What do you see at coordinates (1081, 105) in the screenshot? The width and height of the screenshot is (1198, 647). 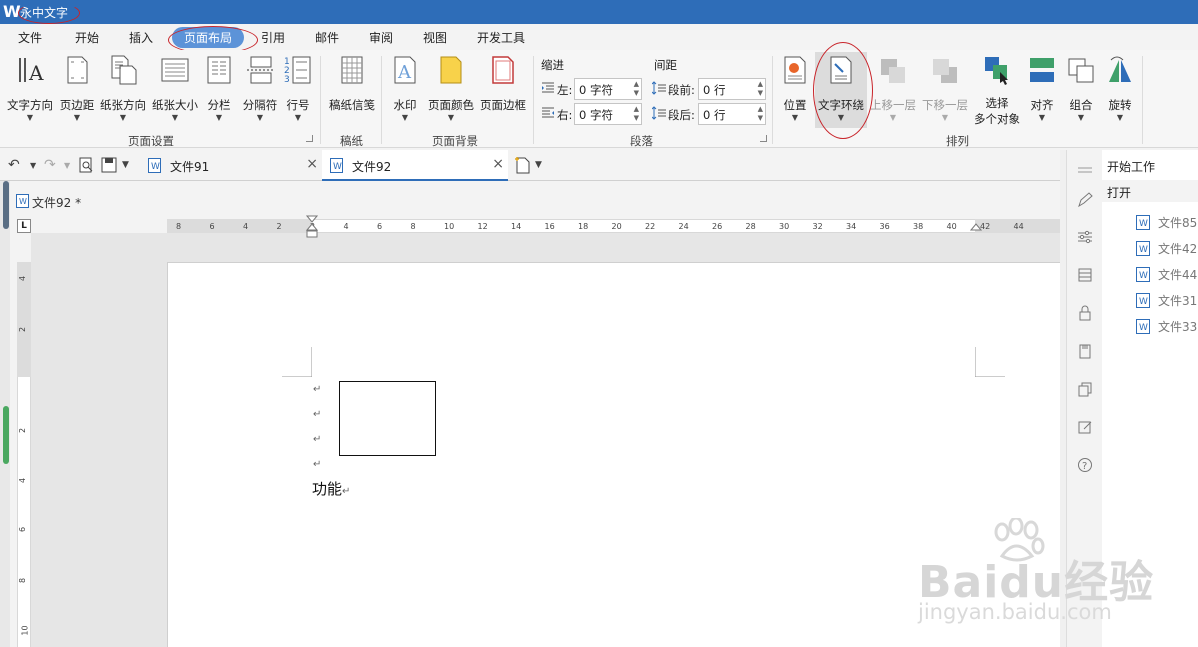 I see `group-label: 组合` at bounding box center [1081, 105].